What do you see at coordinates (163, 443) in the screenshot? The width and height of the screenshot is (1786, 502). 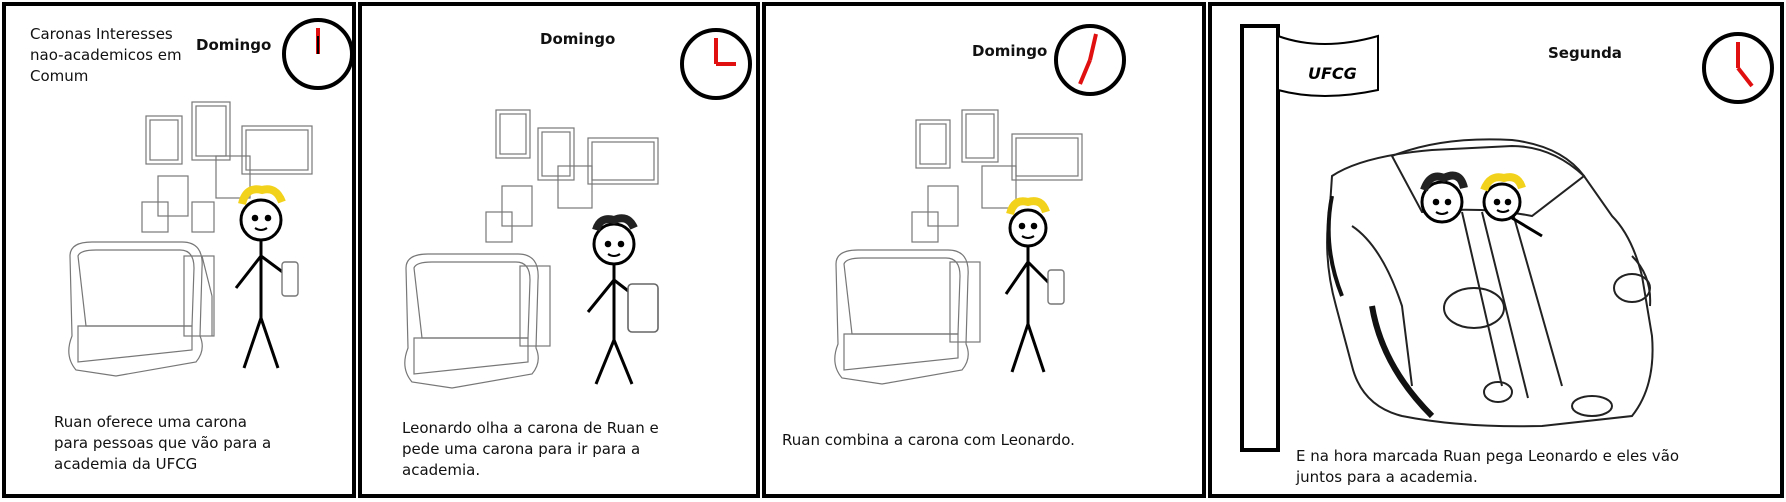 I see `caption-line: para pessoas que vão para a` at bounding box center [163, 443].